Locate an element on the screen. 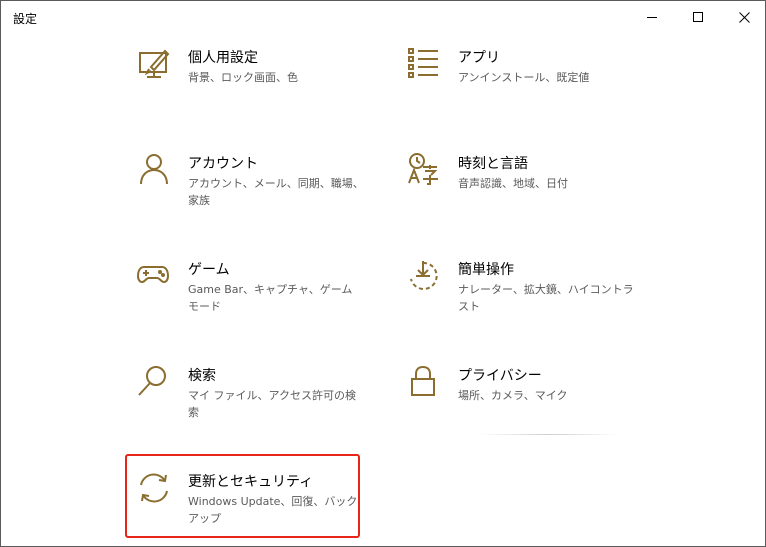 Image resolution: width=766 pixels, height=547 pixels. tile-desc: マイ ファイル、アクセス許可の検索 is located at coordinates (272, 404).